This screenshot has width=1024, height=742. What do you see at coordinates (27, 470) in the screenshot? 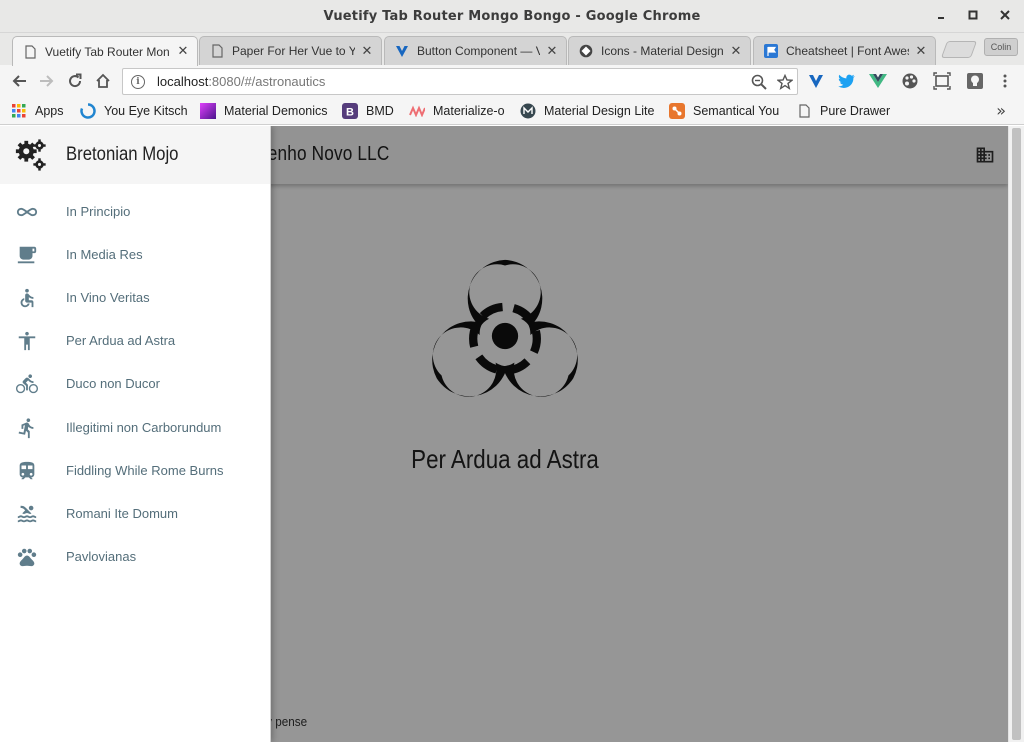
I see `train-icon` at bounding box center [27, 470].